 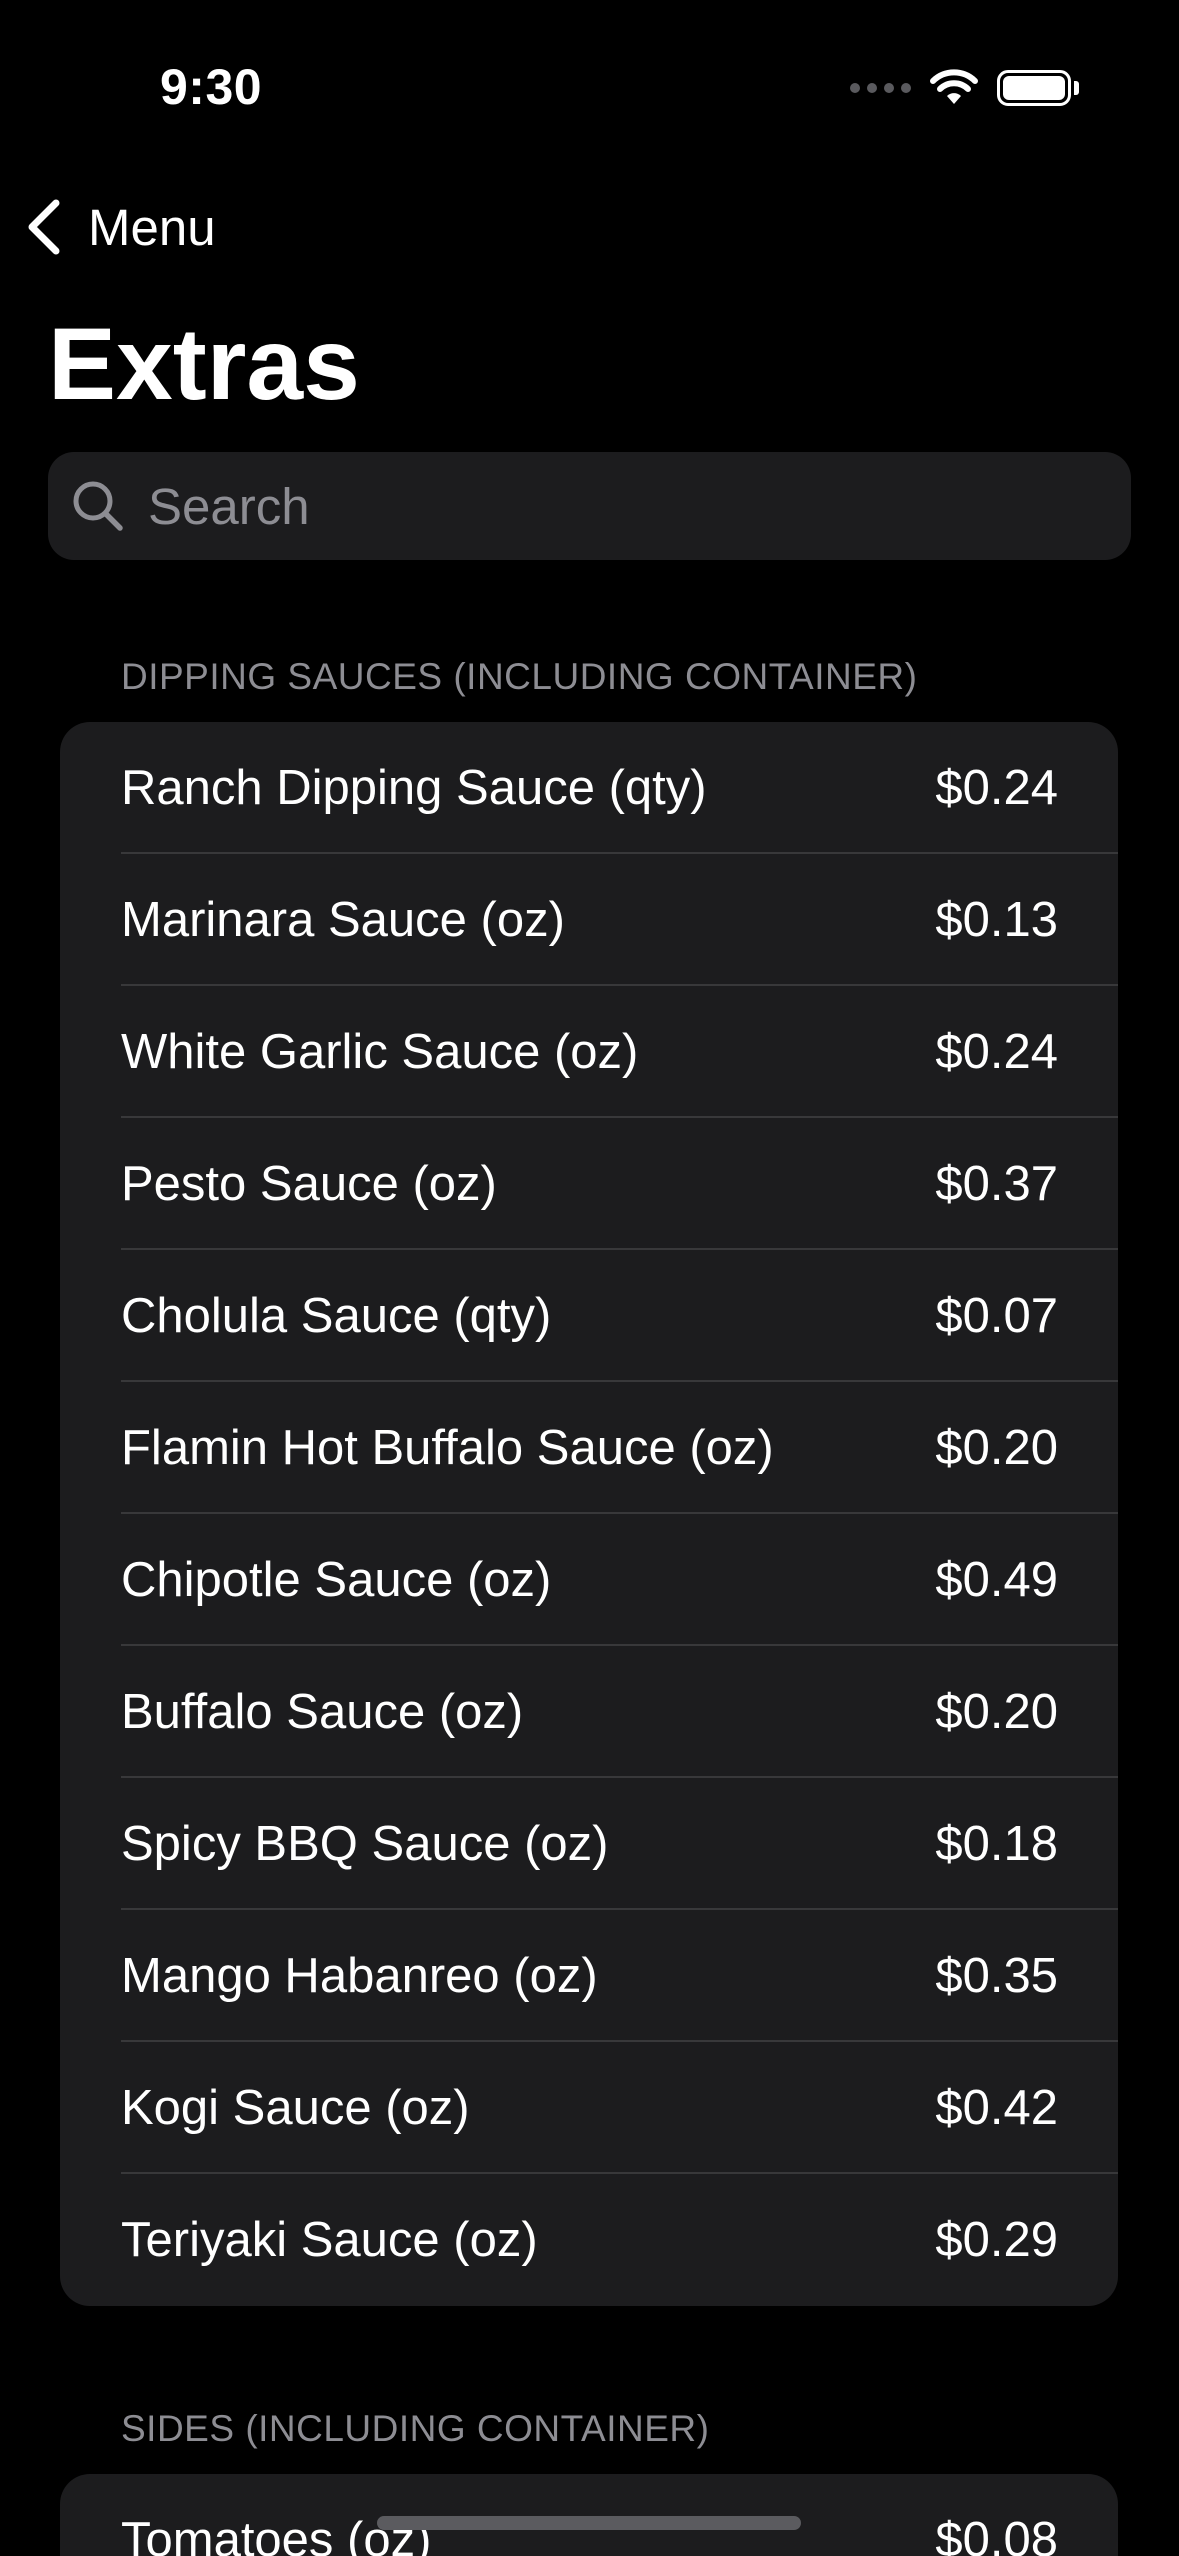 What do you see at coordinates (589, 2108) in the screenshot?
I see `list-item: Kogi Sauce (oz) $0.42` at bounding box center [589, 2108].